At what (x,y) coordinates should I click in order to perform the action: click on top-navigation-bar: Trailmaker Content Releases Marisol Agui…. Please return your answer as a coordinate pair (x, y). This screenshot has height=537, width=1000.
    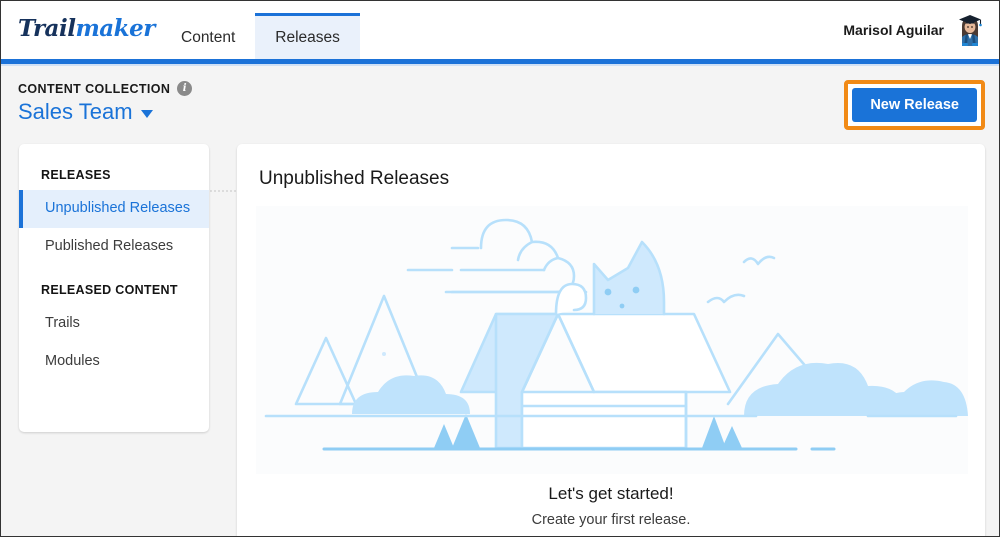
    Looking at the image, I should click on (500, 30).